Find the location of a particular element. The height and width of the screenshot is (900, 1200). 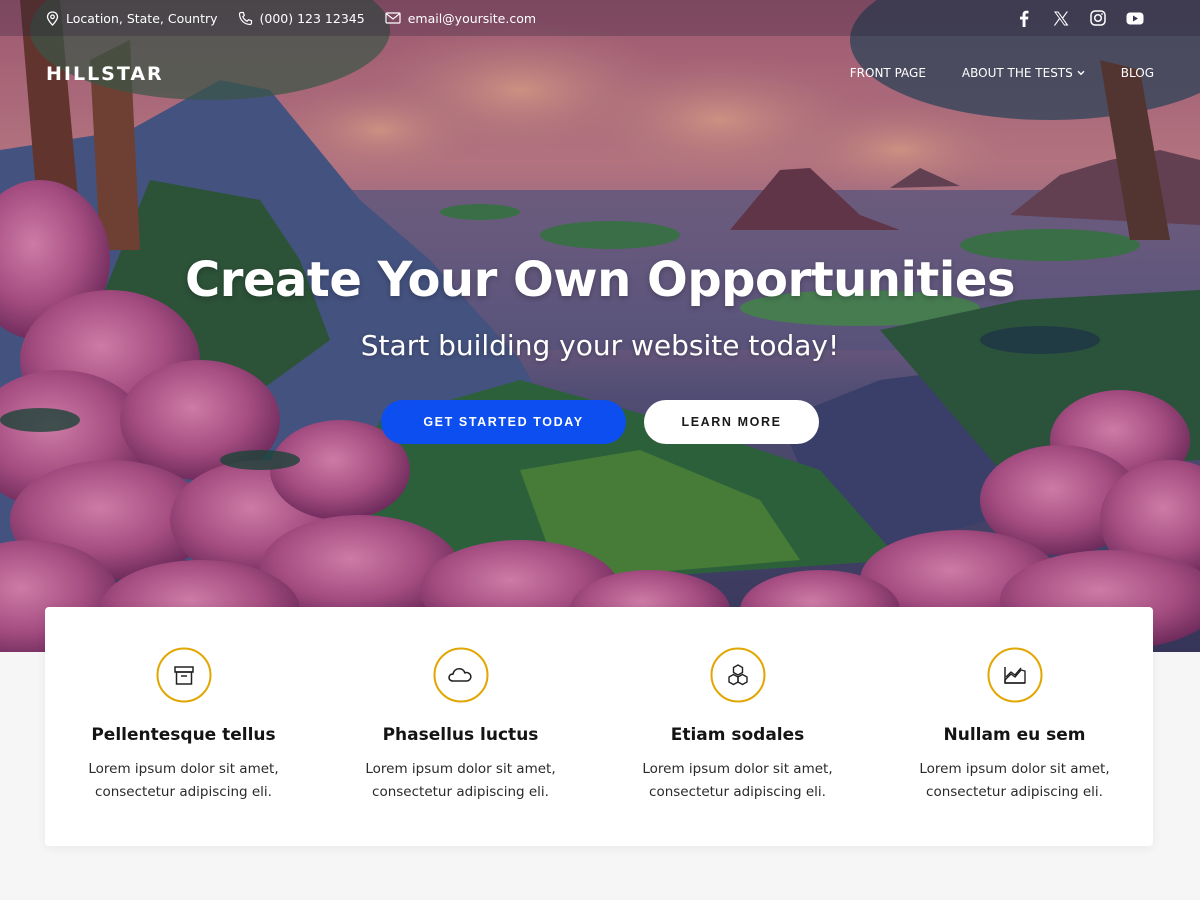

nav-item-front-page: FRONT PAGE is located at coordinates (888, 73).